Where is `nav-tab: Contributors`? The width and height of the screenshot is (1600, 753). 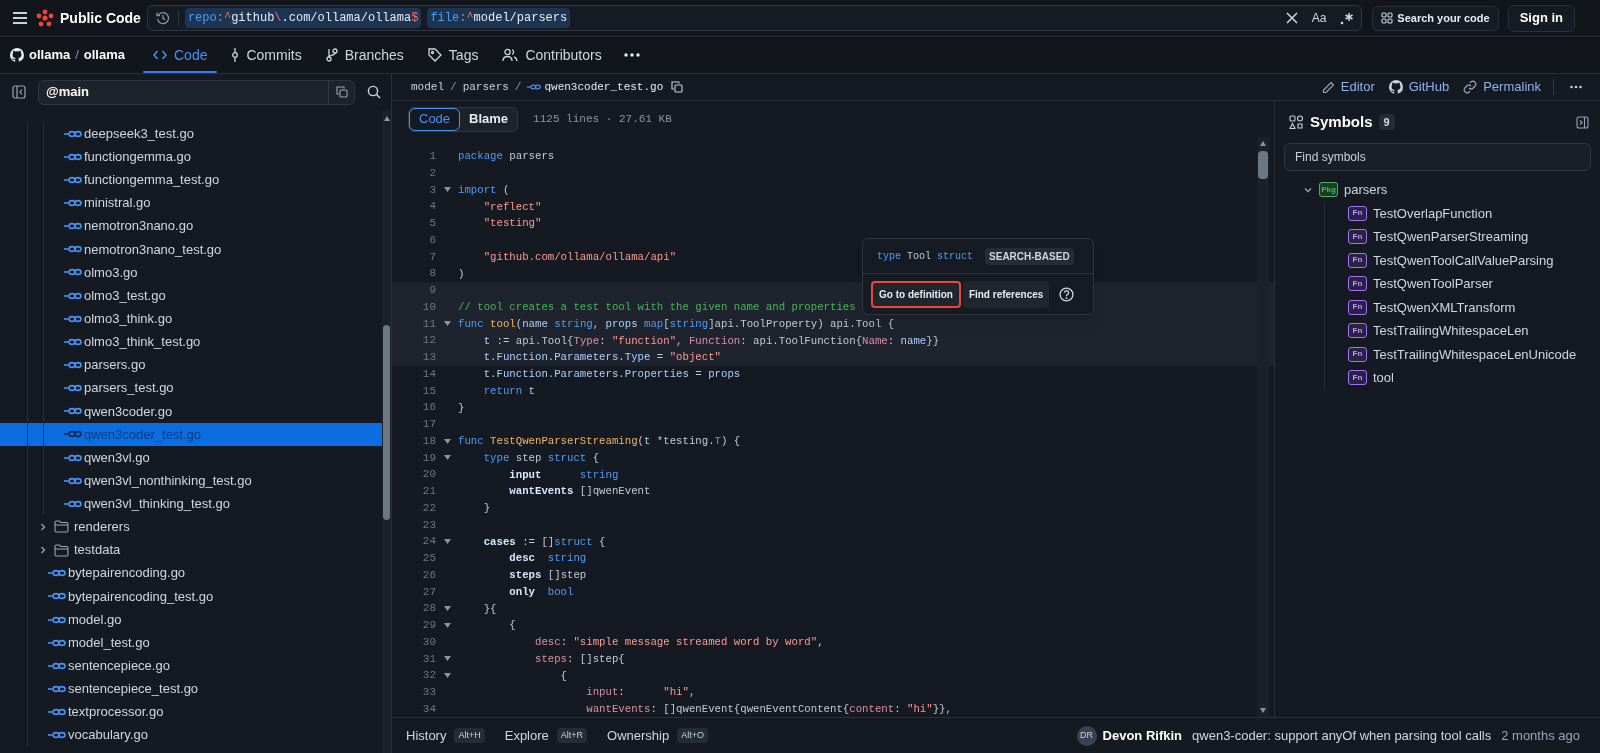
nav-tab: Contributors is located at coordinates (552, 55).